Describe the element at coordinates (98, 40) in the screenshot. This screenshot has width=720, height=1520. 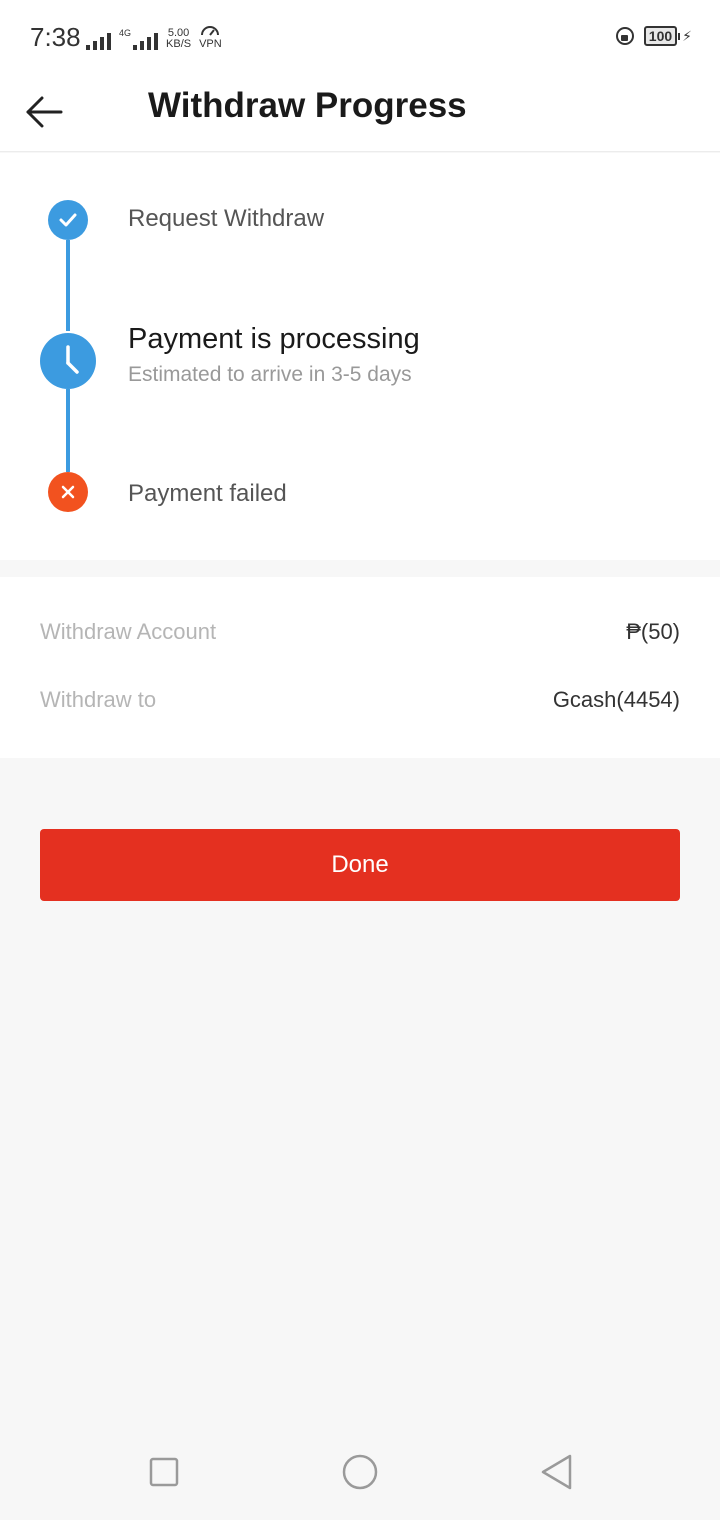
I see `signal-icon` at that location.